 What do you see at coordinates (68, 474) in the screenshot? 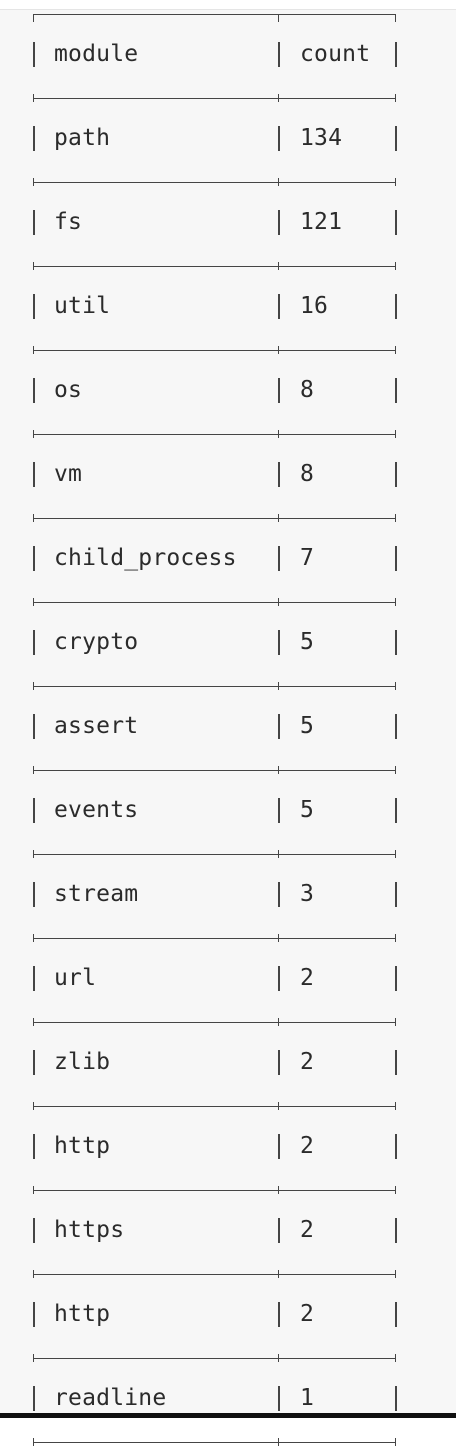
I see `module-cell: vm` at bounding box center [68, 474].